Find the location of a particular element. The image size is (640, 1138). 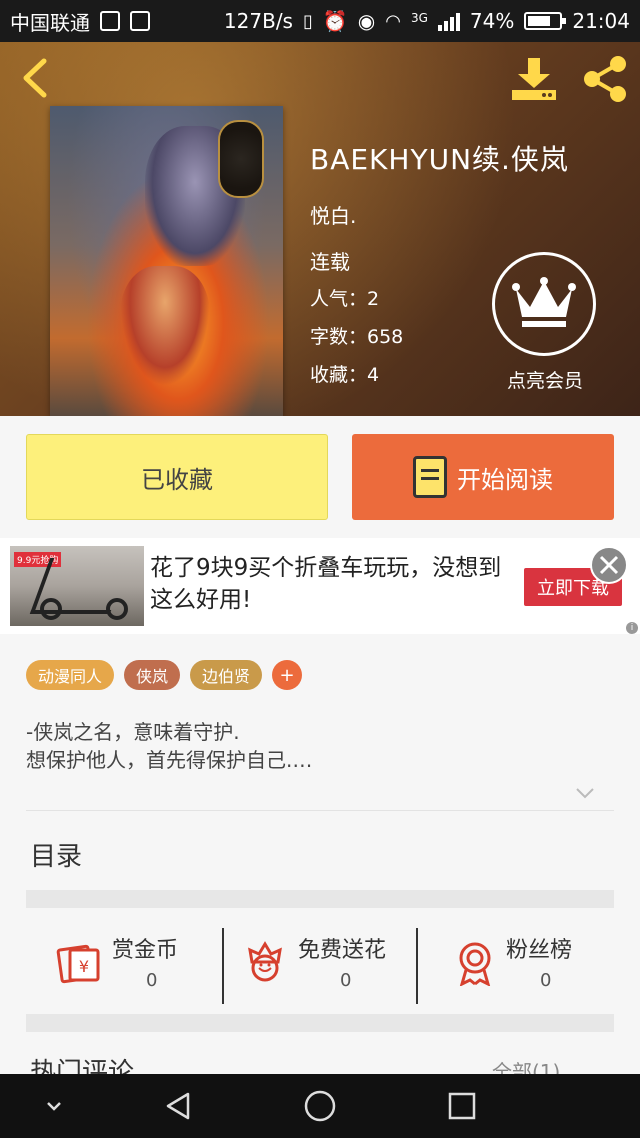

free-flower-item: 免费送花 0 is located at coordinates (321, 966).